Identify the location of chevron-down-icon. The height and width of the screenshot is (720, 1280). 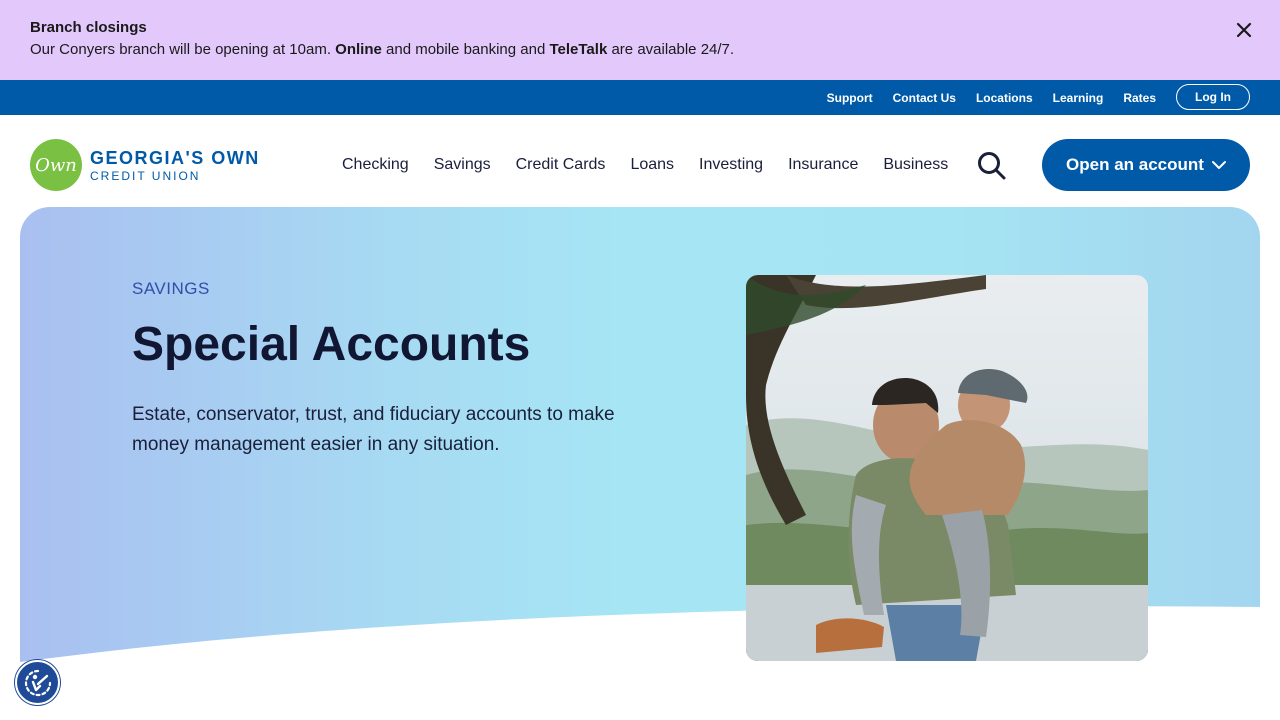
(1218, 165).